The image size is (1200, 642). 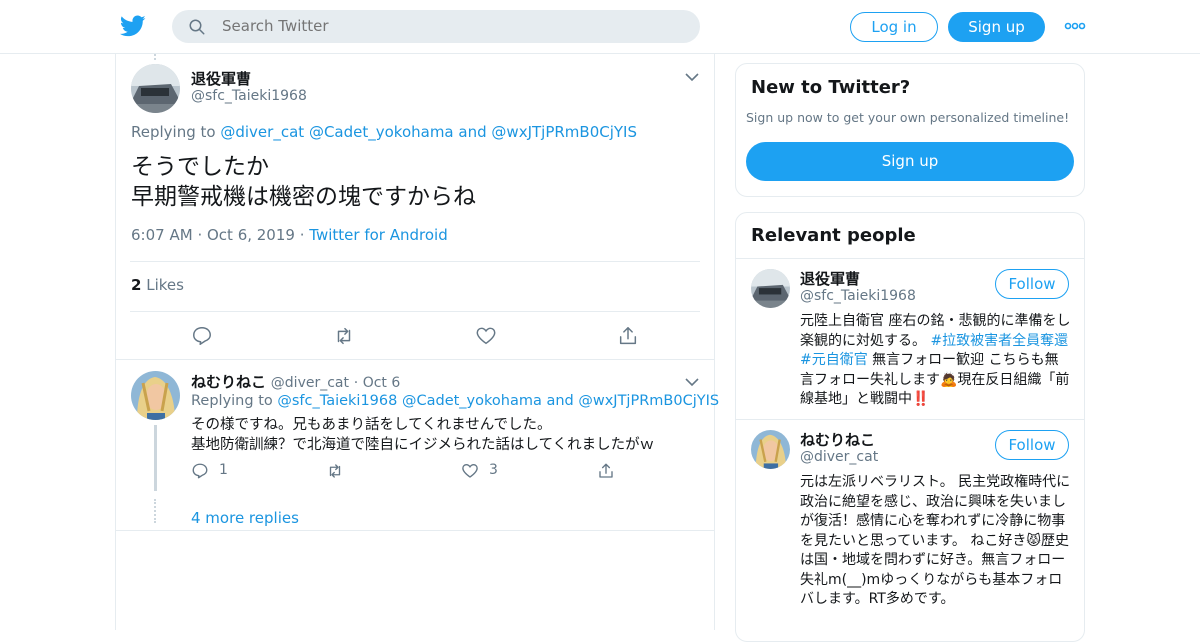 I want to click on hashtag-link: #拉致被害者全員奪還, so click(x=999, y=341).